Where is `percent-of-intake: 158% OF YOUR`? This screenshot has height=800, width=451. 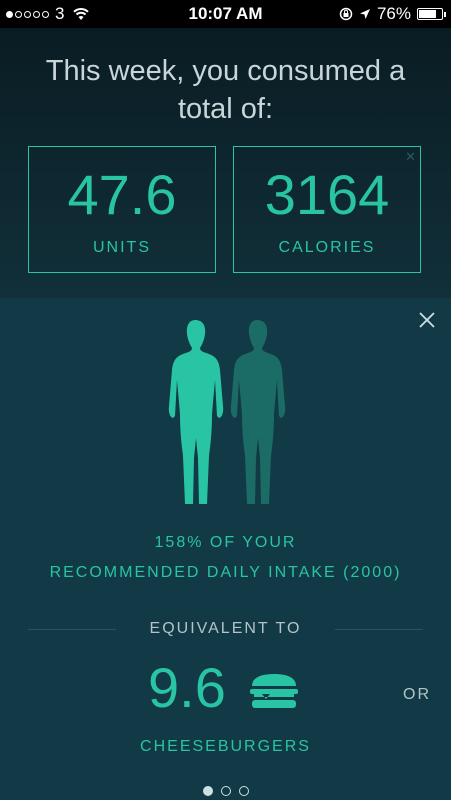 percent-of-intake: 158% OF YOUR is located at coordinates (225, 542).